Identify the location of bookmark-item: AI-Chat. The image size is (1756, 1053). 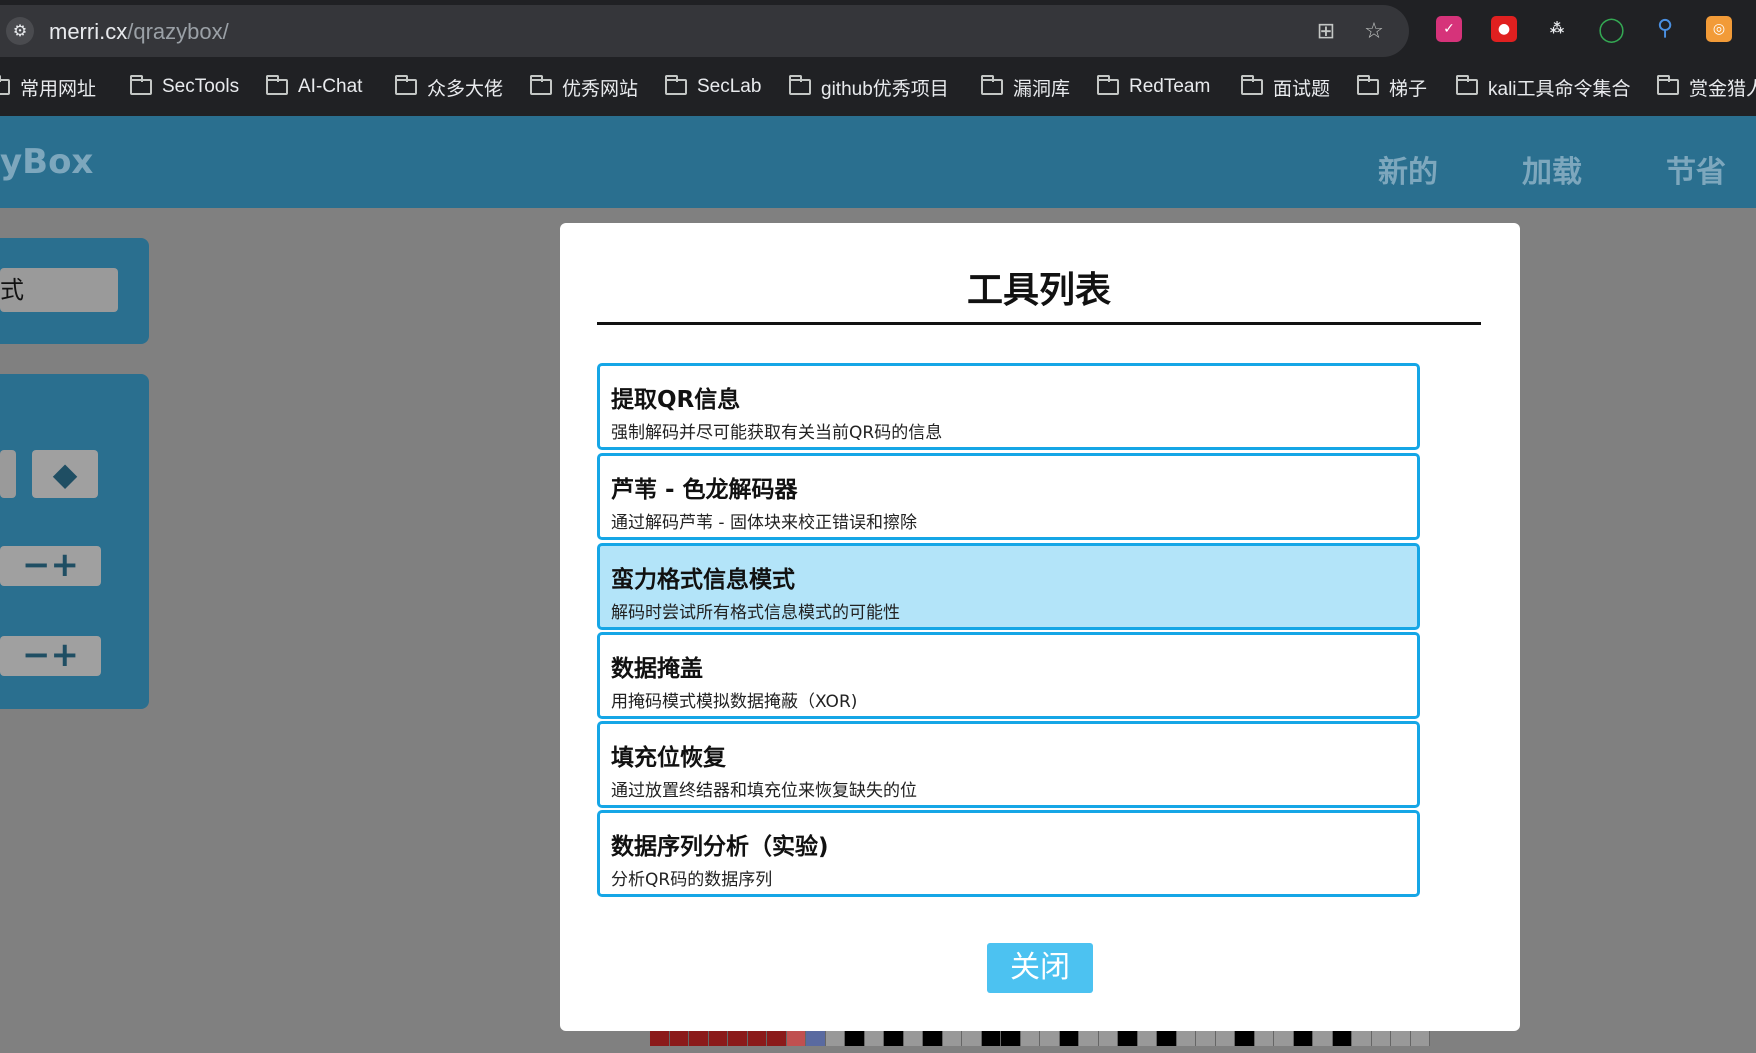
(314, 87).